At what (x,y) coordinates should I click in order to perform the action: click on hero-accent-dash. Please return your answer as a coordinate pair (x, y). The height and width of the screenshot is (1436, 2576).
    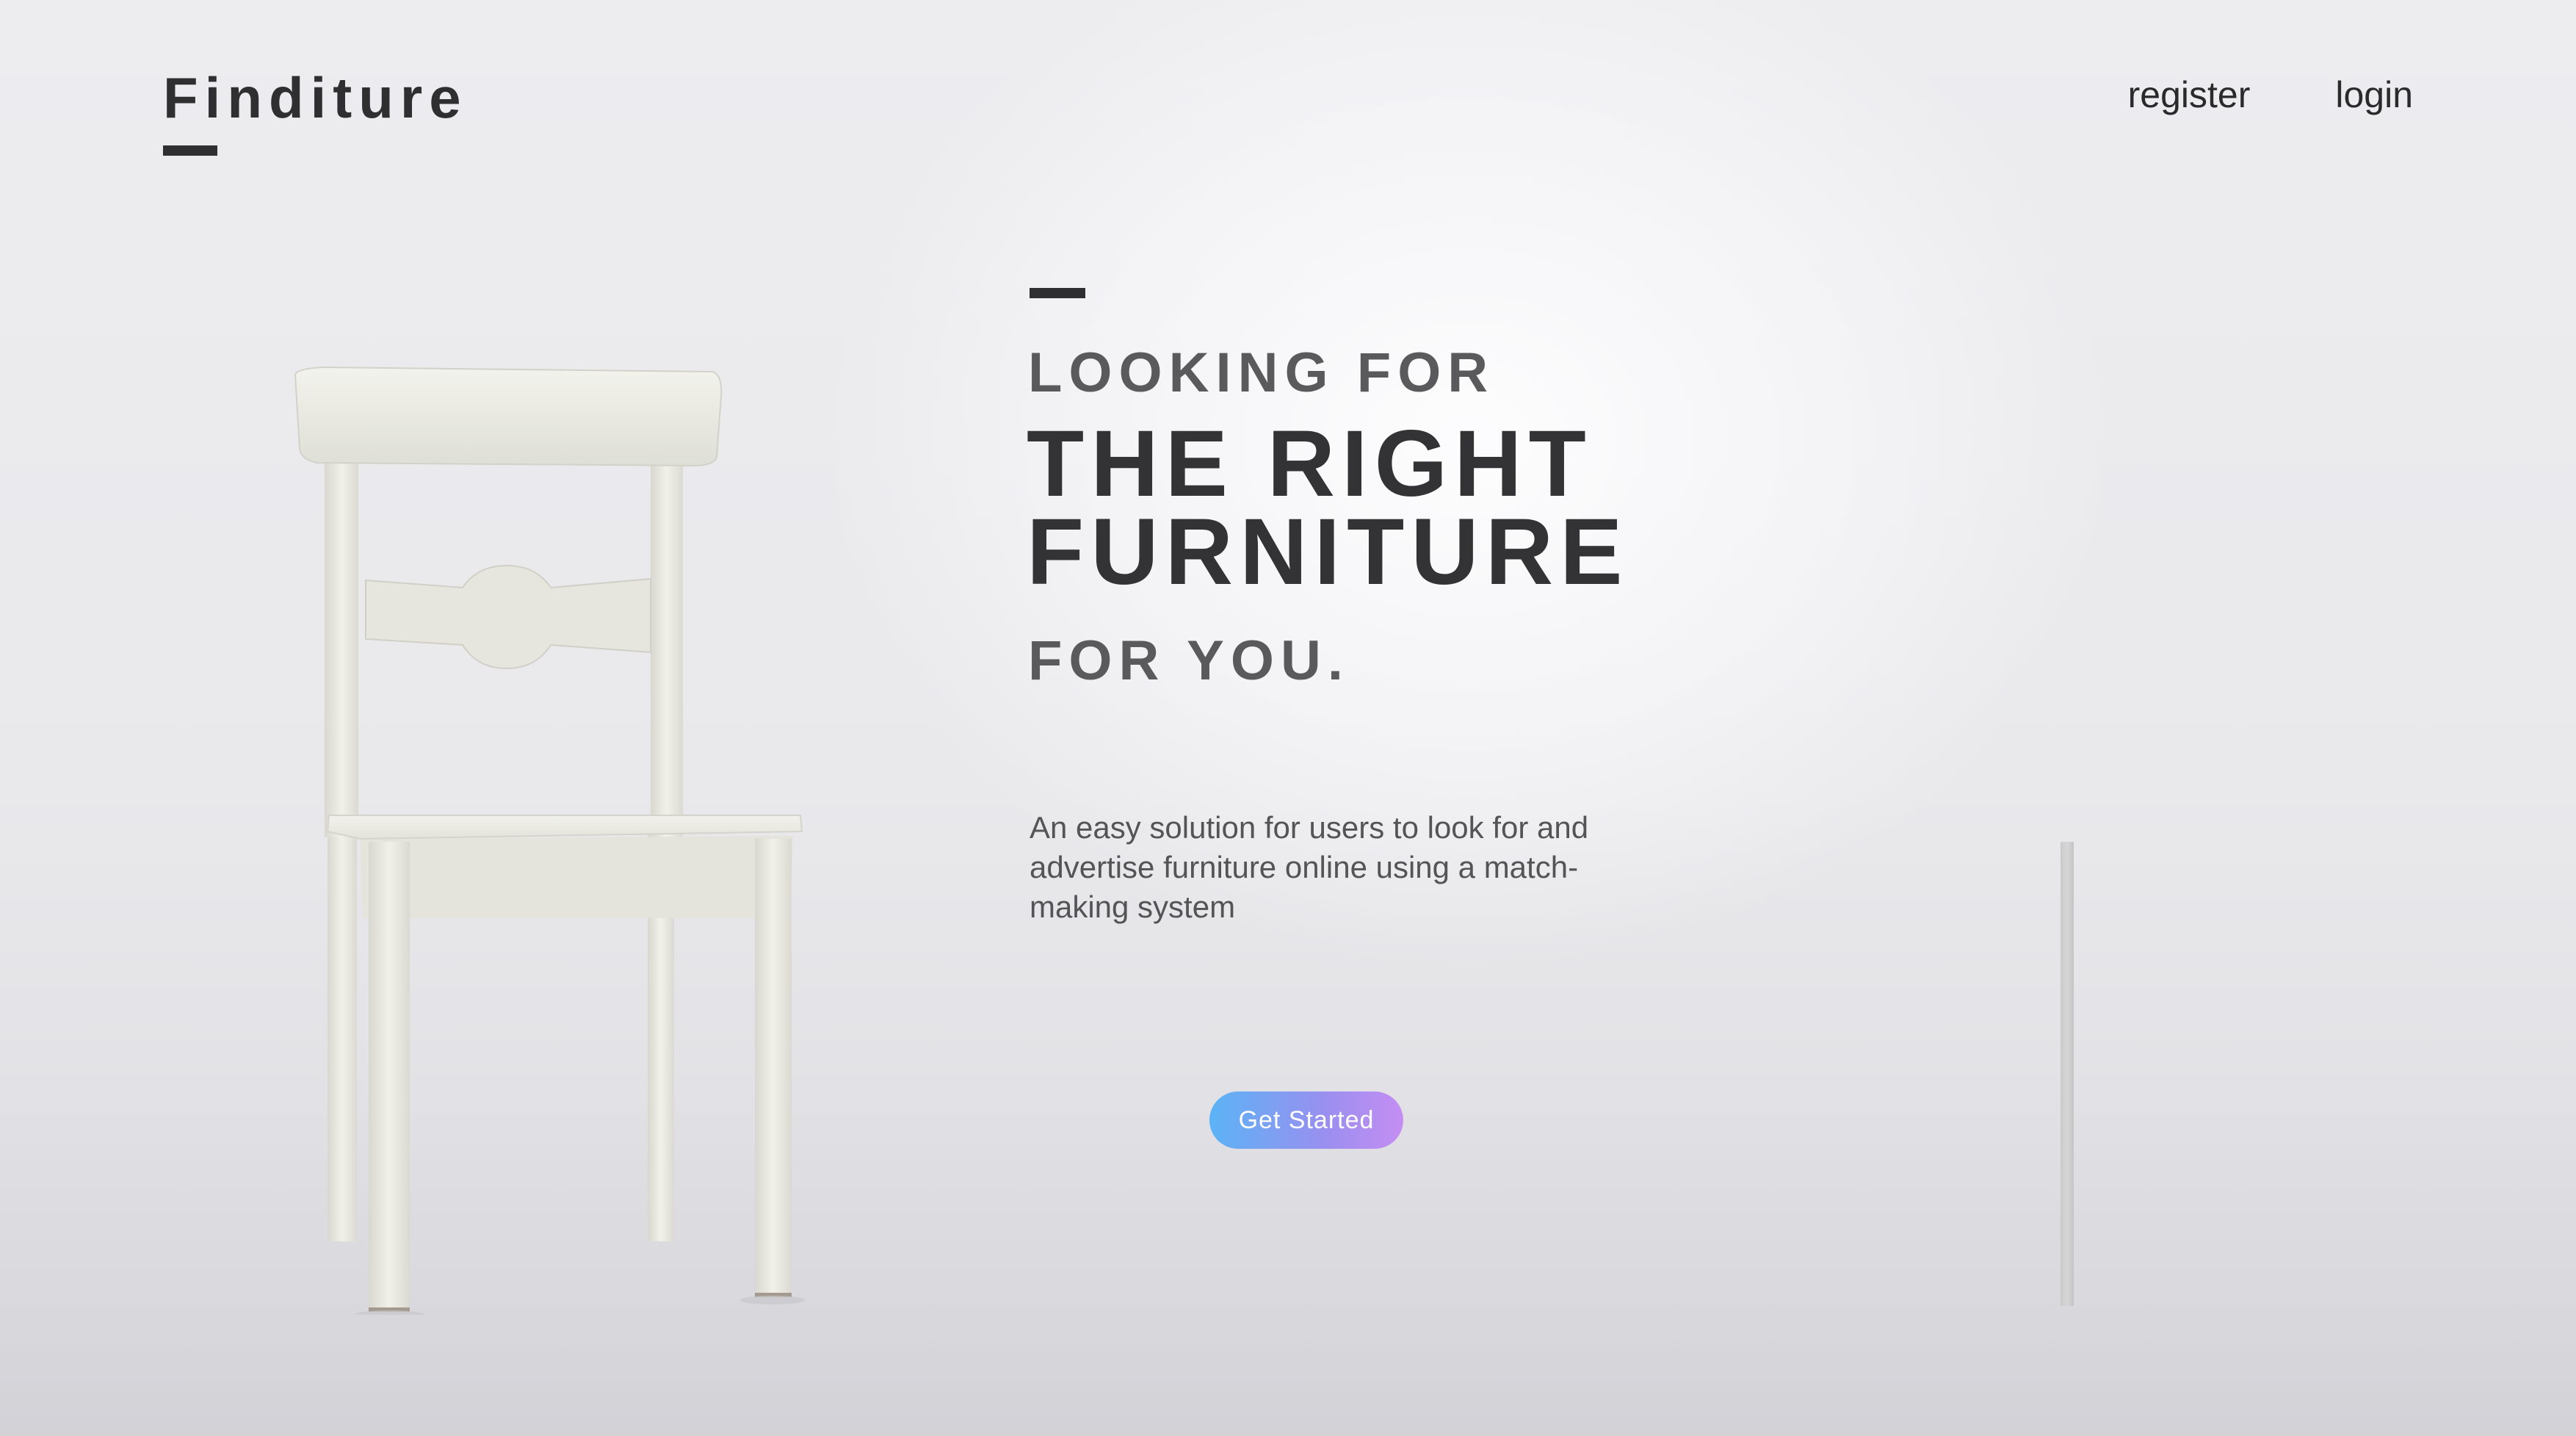
    Looking at the image, I should click on (1057, 293).